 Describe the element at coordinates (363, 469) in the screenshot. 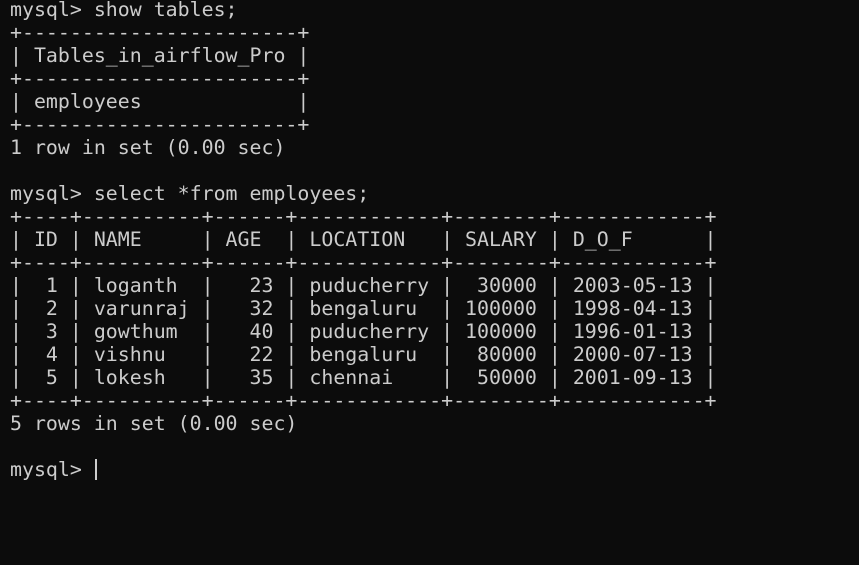

I see `input-prompt-line: mysql>` at that location.